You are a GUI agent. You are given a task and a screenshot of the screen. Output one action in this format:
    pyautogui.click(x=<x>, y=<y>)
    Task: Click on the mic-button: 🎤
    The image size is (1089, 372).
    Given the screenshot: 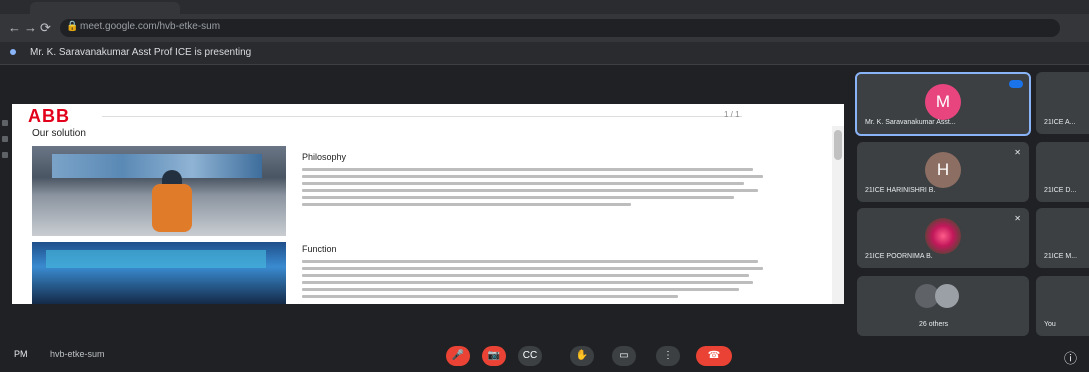 What is the action you would take?
    pyautogui.click(x=458, y=356)
    